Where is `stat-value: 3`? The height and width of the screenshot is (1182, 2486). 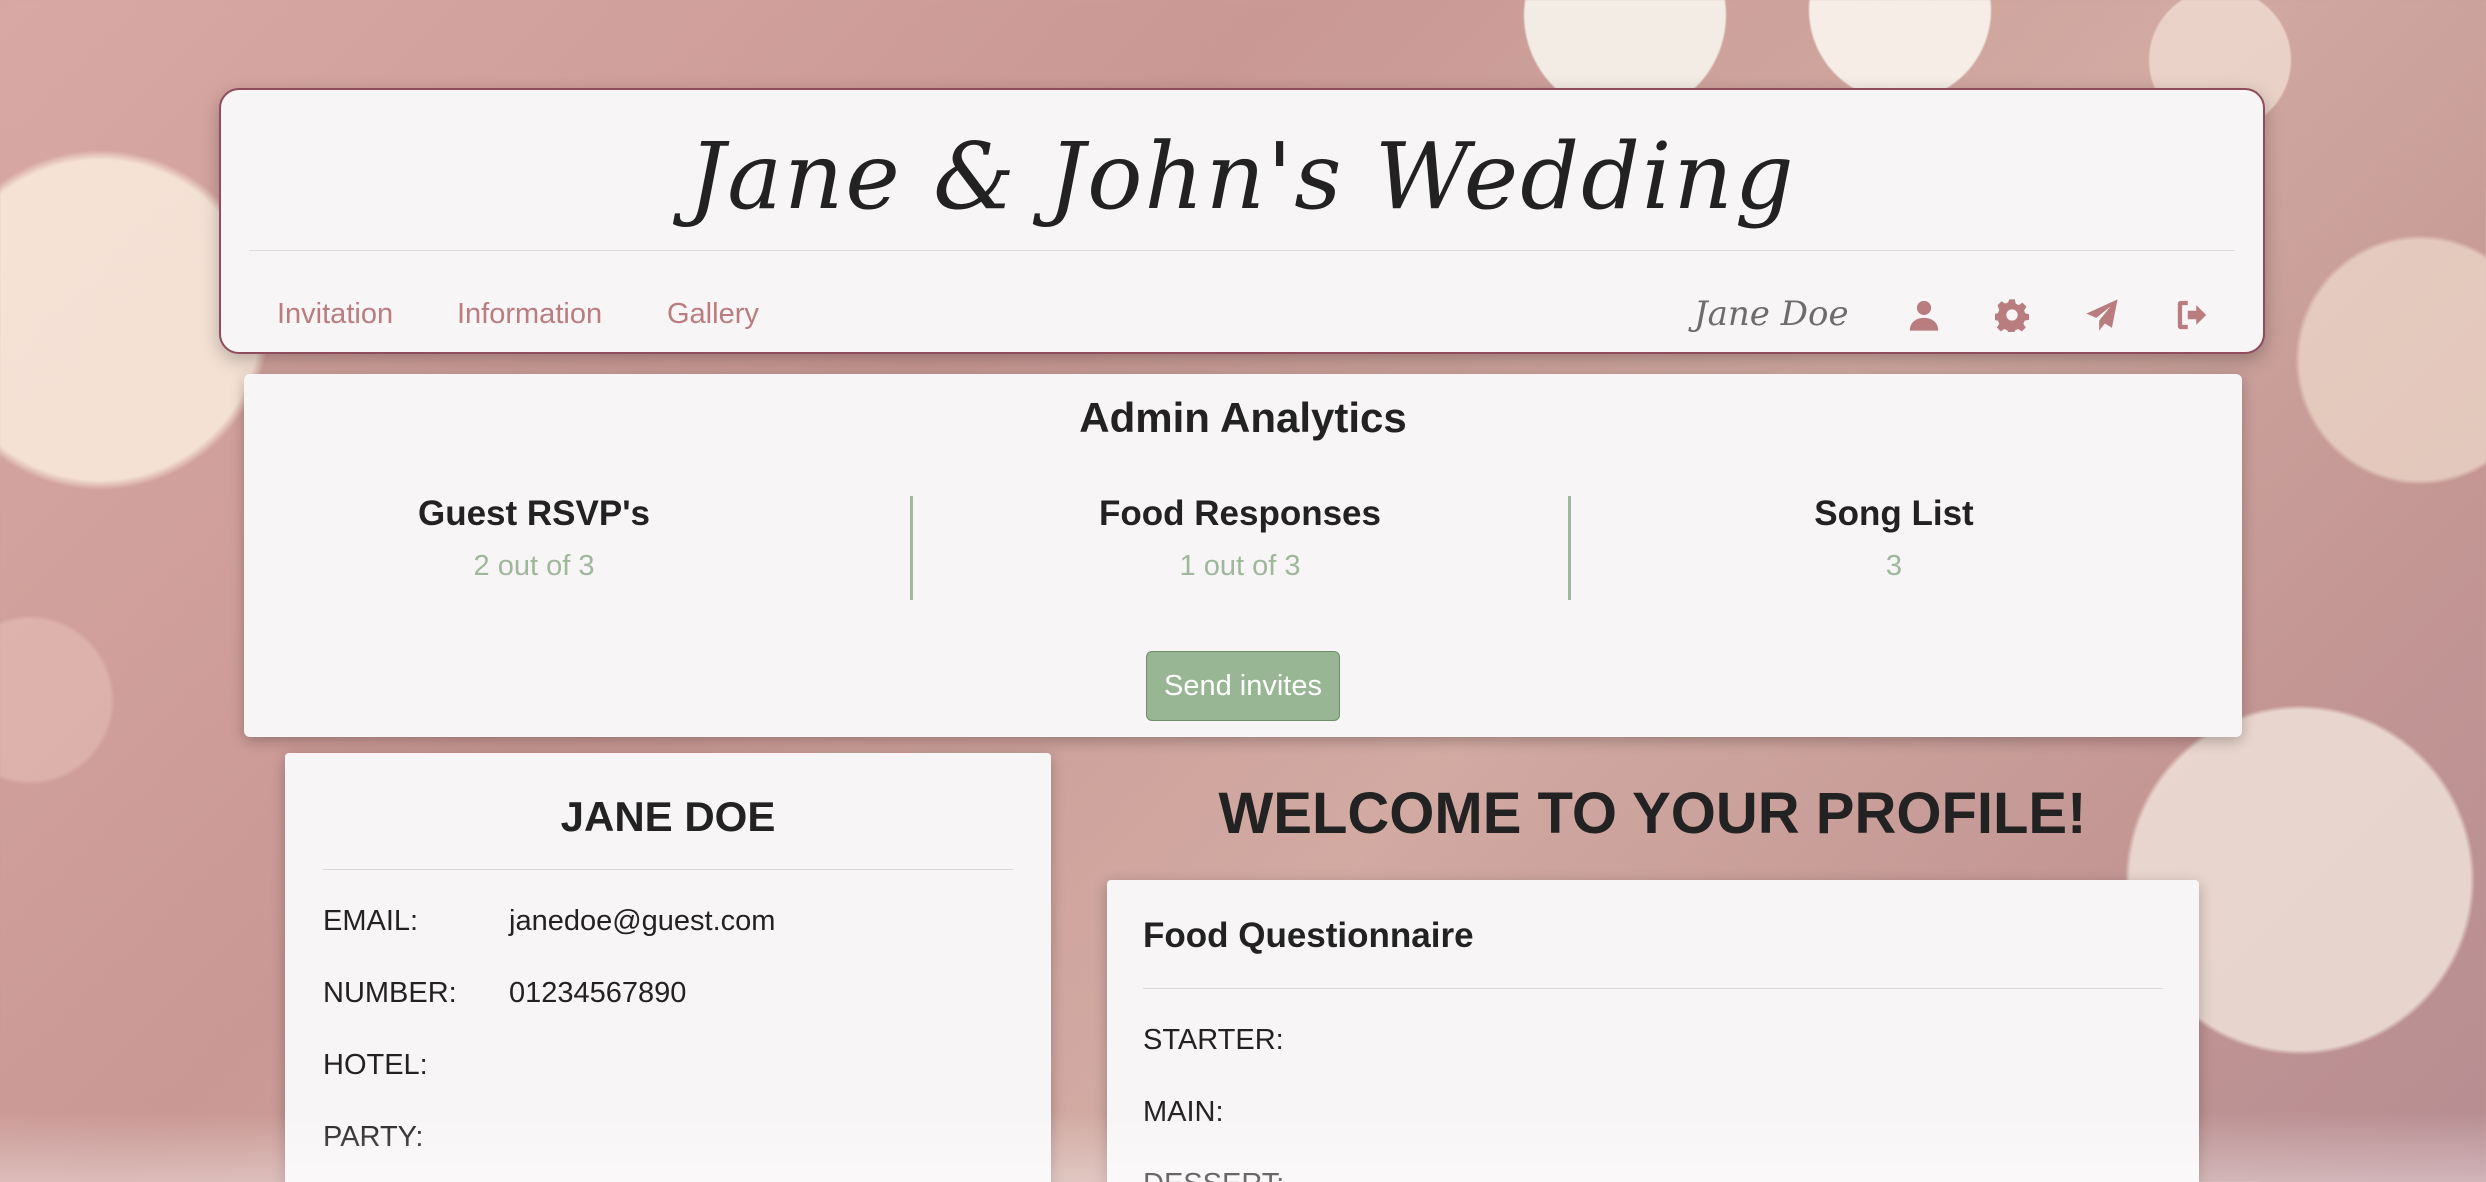 stat-value: 3 is located at coordinates (1894, 566).